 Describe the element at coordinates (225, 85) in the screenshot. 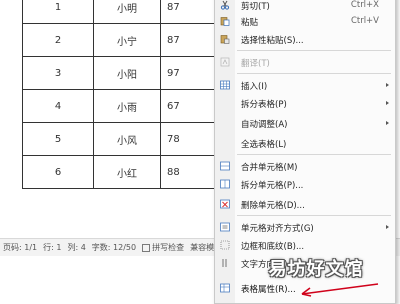

I see `table-insert-icon` at that location.